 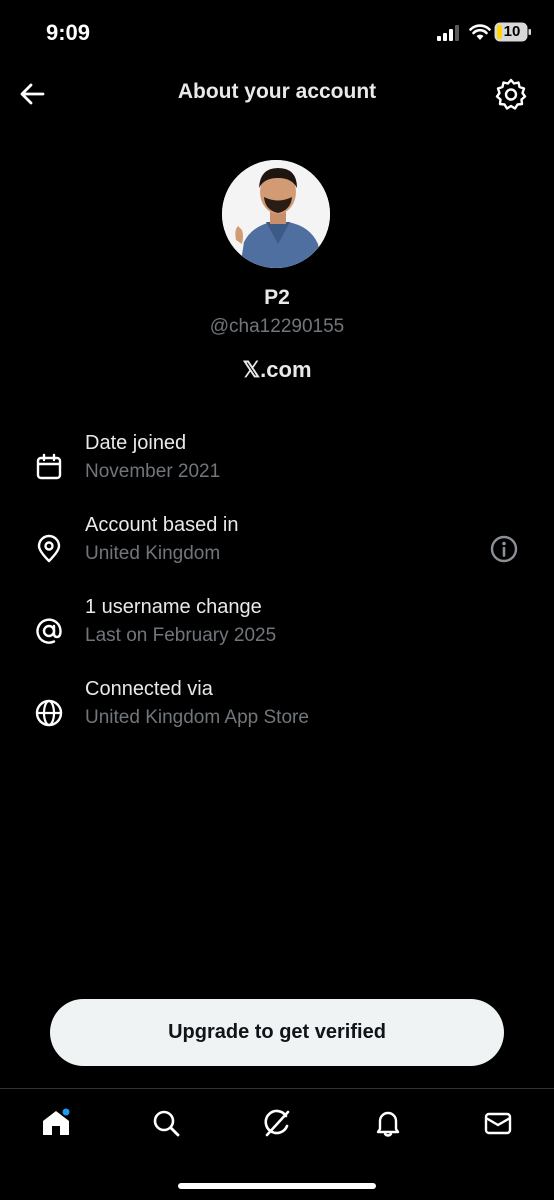 I want to click on info-row-title: Connected via, so click(x=149, y=689).